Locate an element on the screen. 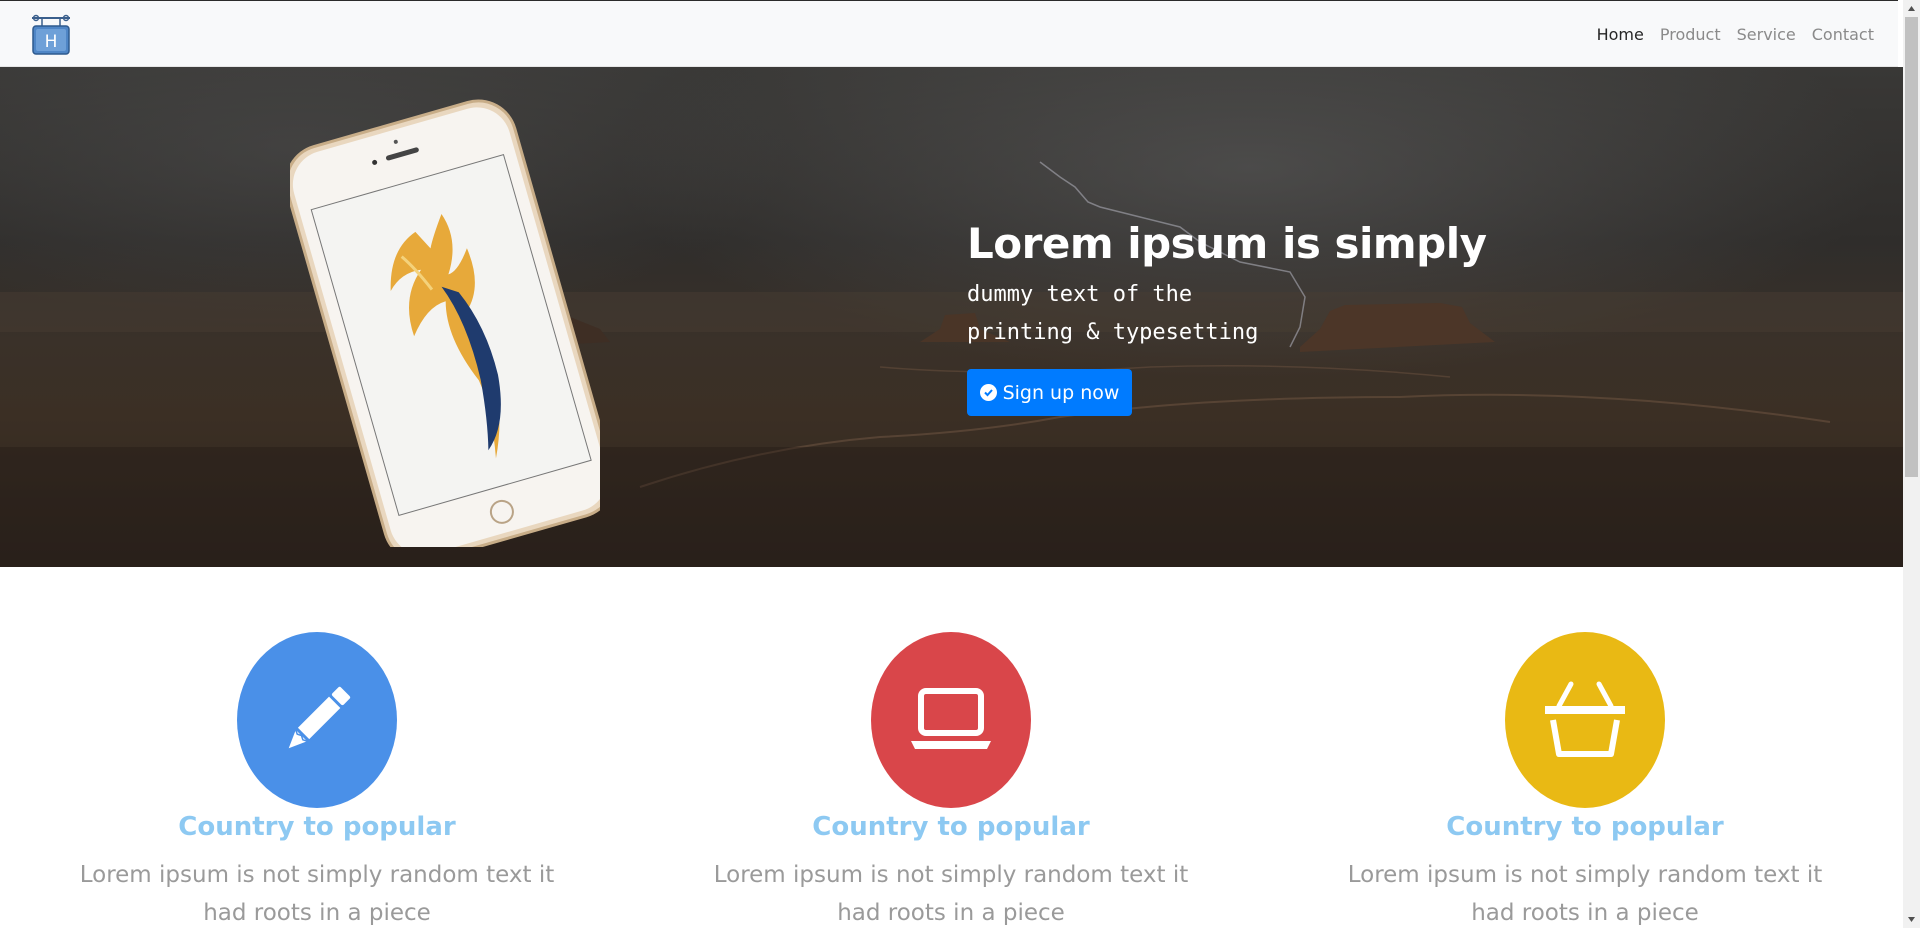 This screenshot has width=1920, height=928. vertical-scrollbar is located at coordinates (1911, 464).